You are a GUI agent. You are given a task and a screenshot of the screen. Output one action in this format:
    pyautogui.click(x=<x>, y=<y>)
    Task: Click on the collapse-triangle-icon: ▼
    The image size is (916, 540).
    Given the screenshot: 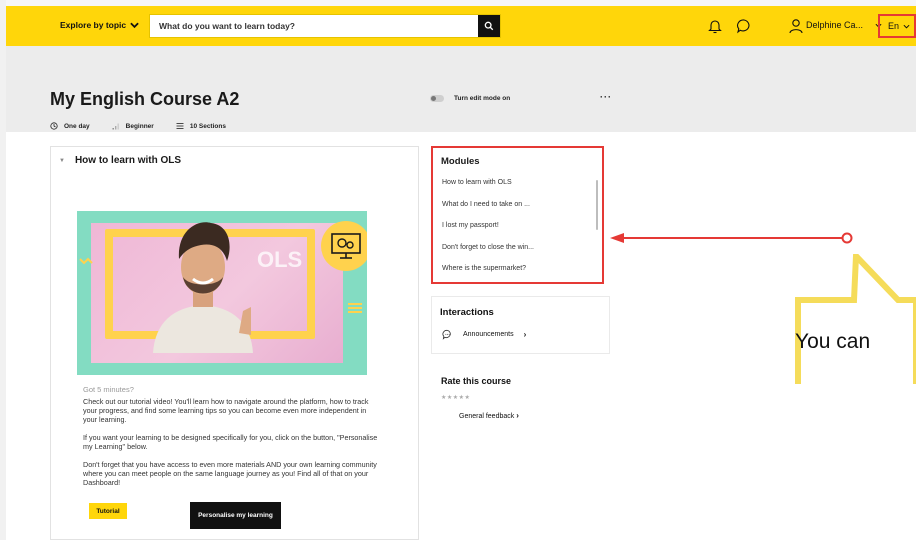 What is the action you would take?
    pyautogui.click(x=62, y=161)
    